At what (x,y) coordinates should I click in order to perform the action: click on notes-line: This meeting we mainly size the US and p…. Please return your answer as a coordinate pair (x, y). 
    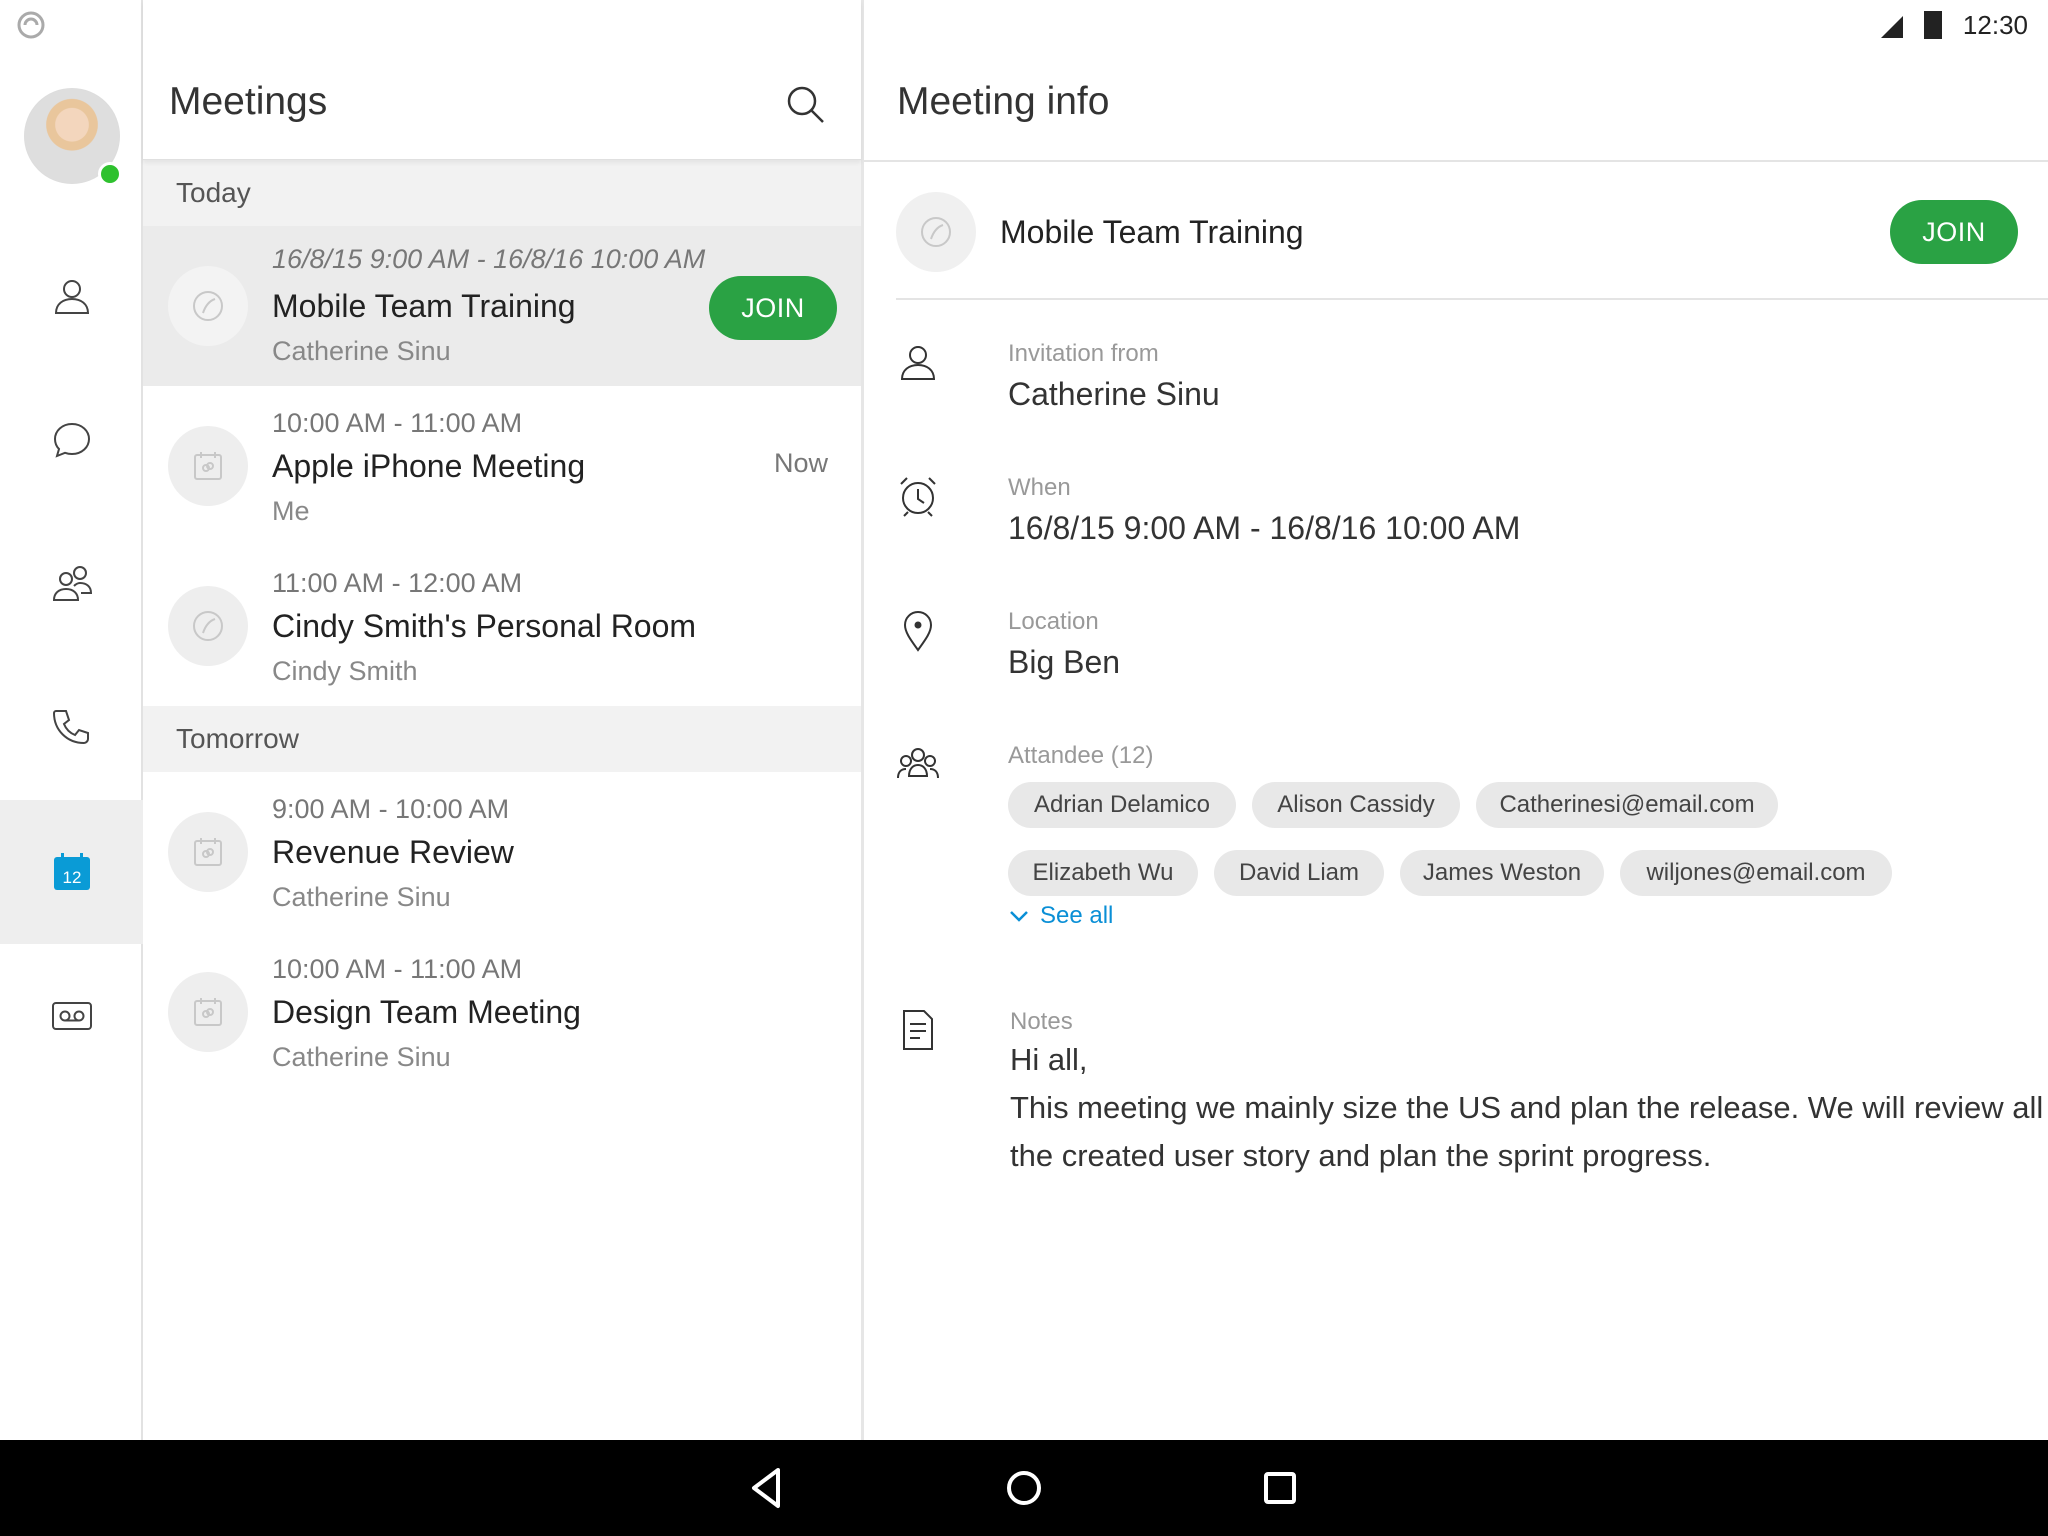
    Looking at the image, I should click on (1527, 1131).